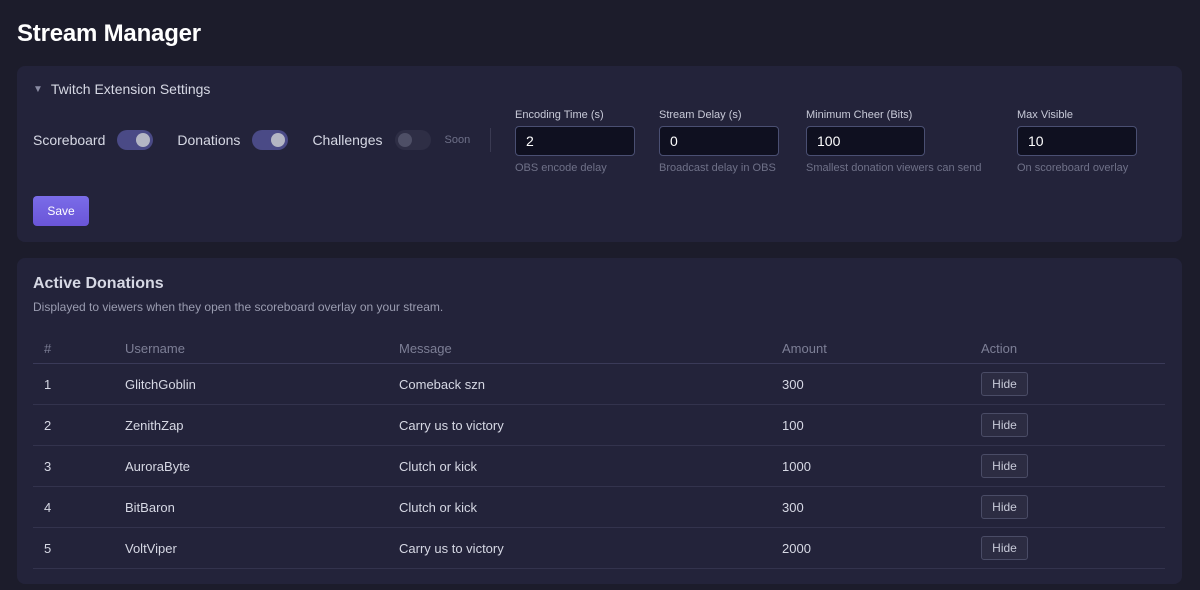 This screenshot has width=1200, height=590. I want to click on settings-header-label: Twitch Extension Settings, so click(130, 89).